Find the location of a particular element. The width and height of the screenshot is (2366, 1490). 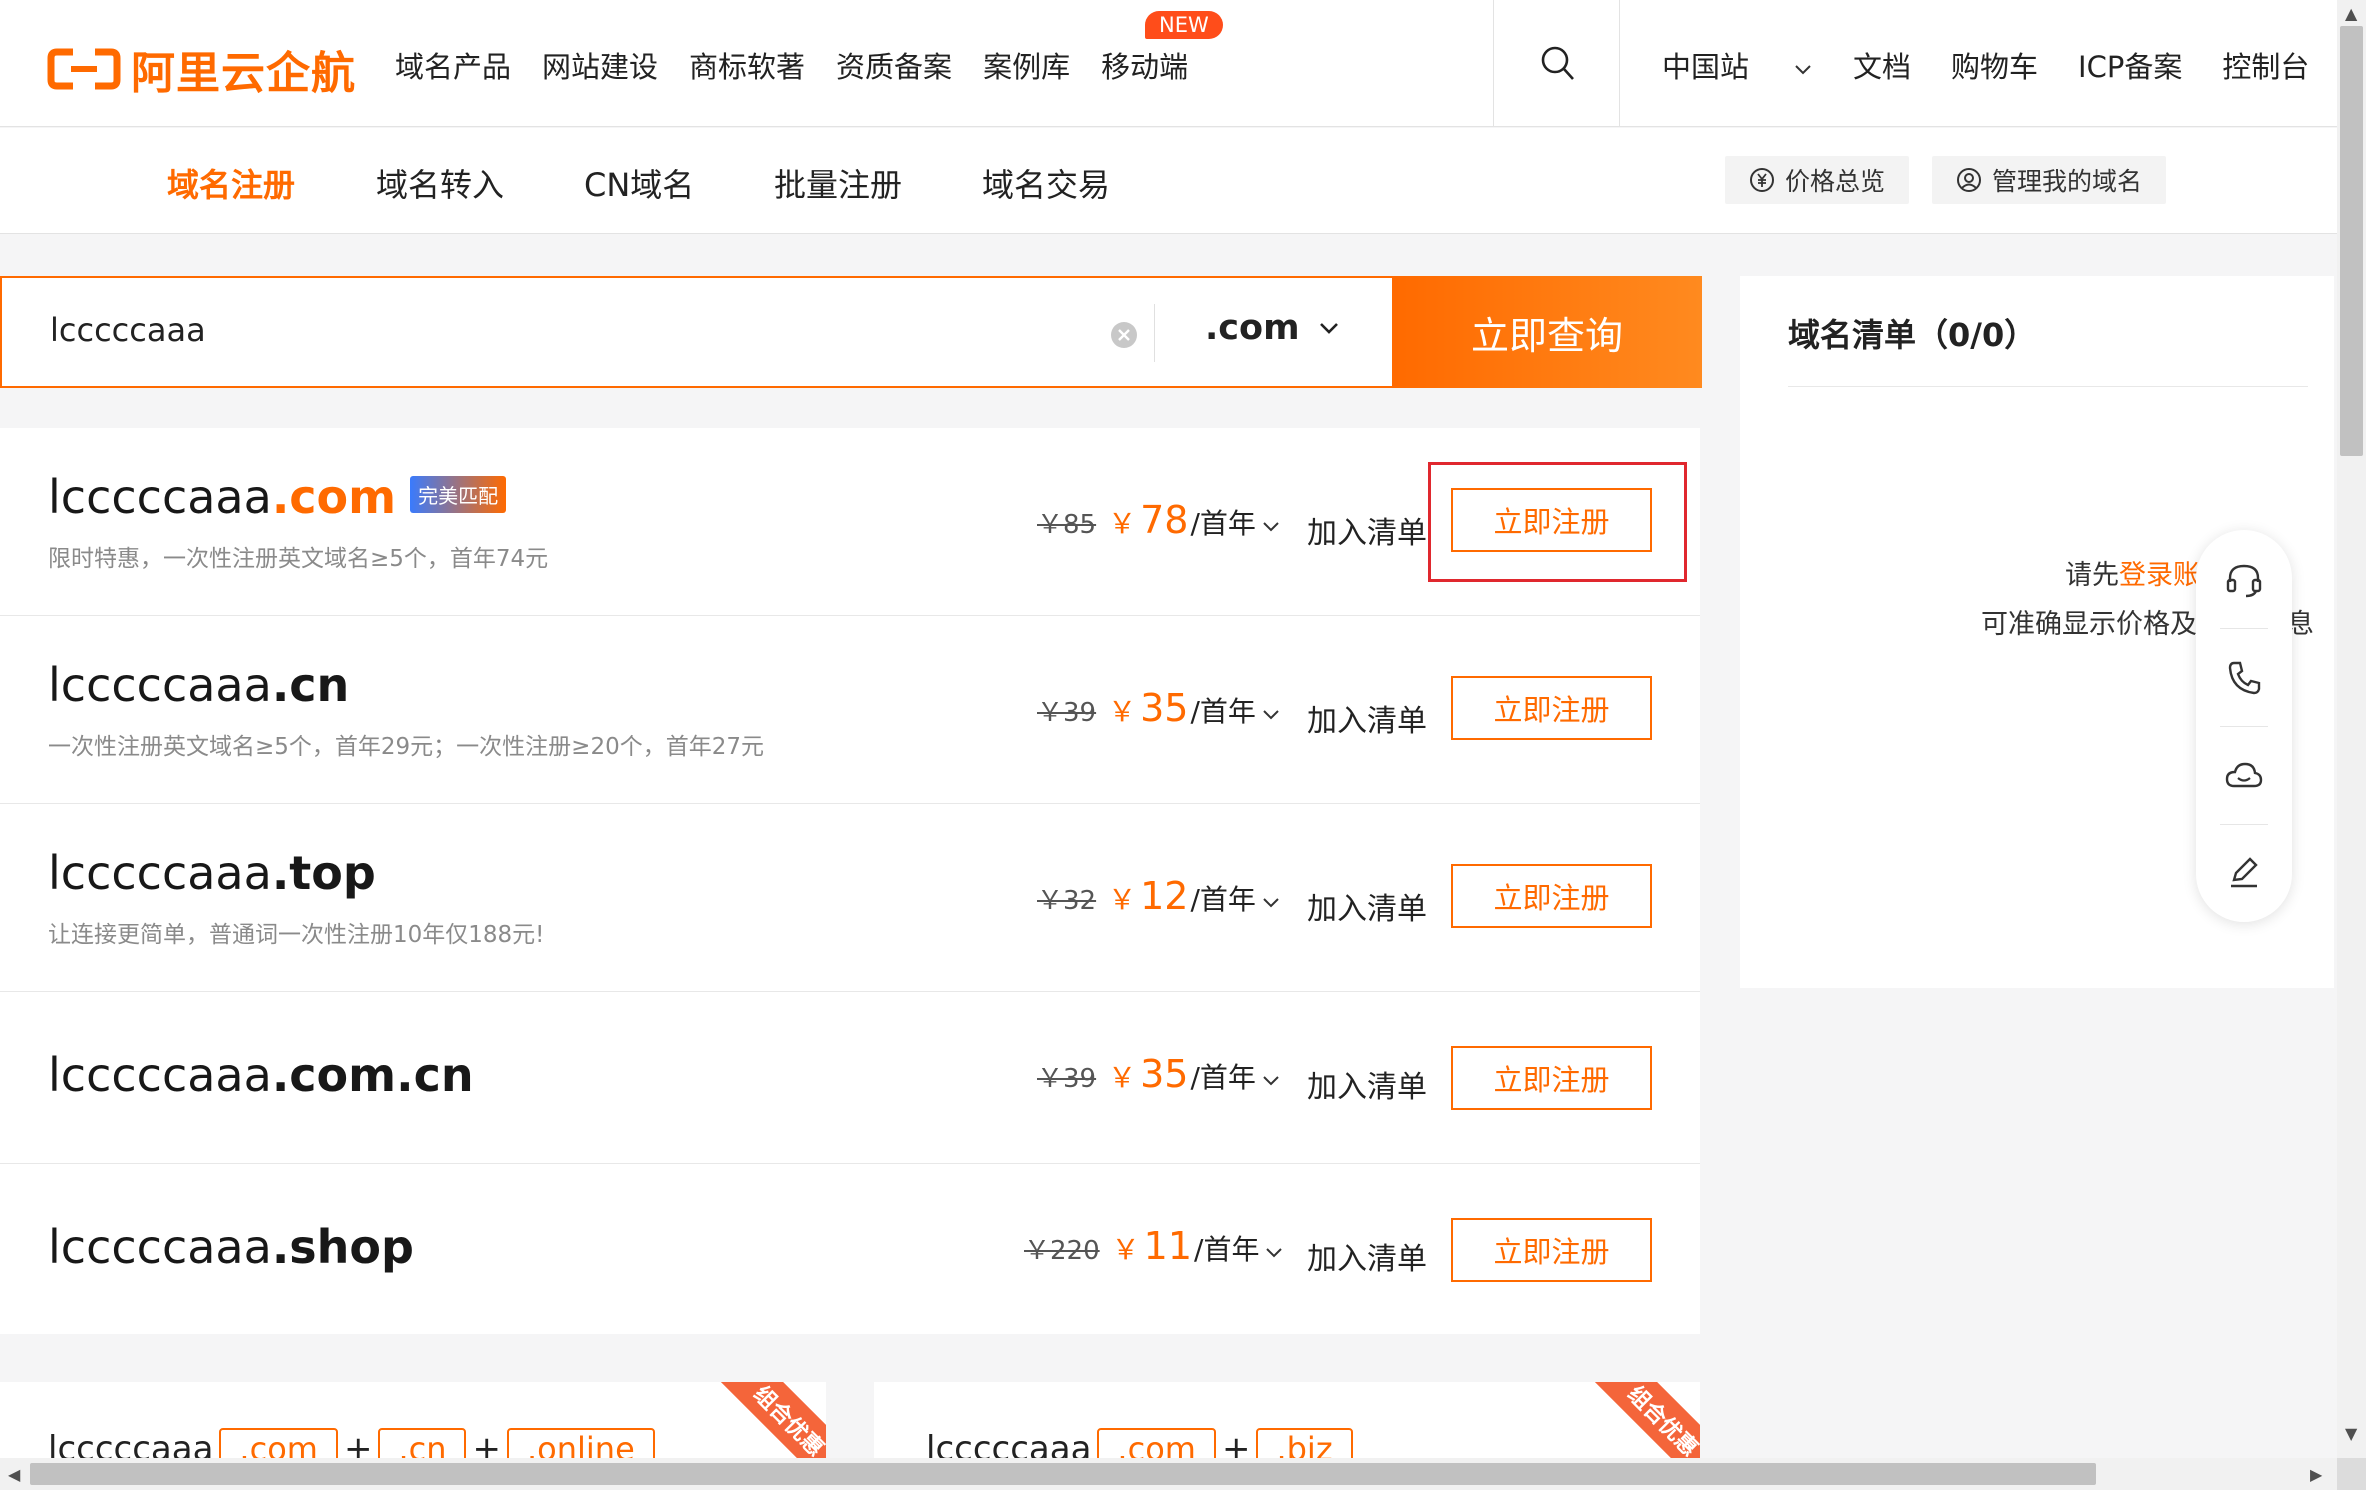

combo-chip: .biz is located at coordinates (1304, 1443).